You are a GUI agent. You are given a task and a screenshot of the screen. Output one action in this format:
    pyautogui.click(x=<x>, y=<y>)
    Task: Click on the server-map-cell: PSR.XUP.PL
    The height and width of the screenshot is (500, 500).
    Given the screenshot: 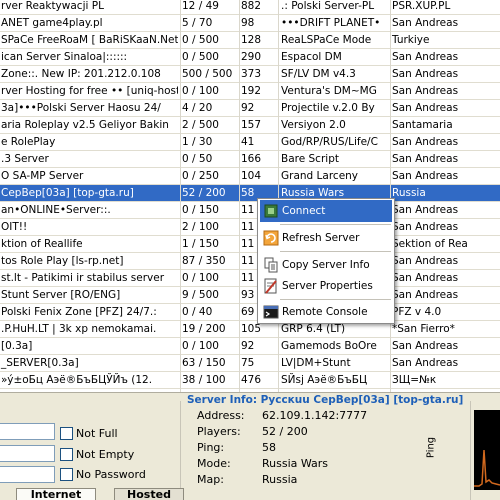 What is the action you would take?
    pyautogui.click(x=421, y=6)
    